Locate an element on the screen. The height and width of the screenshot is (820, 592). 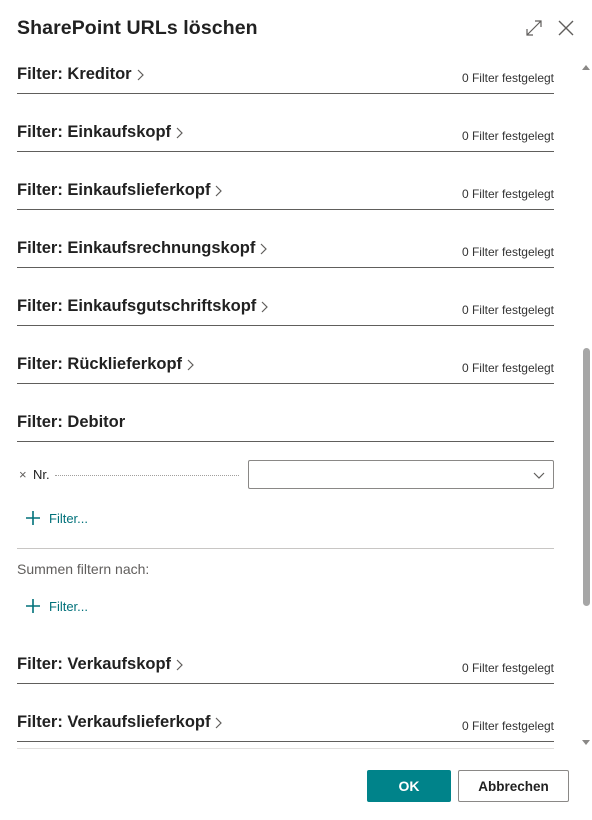
footer-divider is located at coordinates (285, 748).